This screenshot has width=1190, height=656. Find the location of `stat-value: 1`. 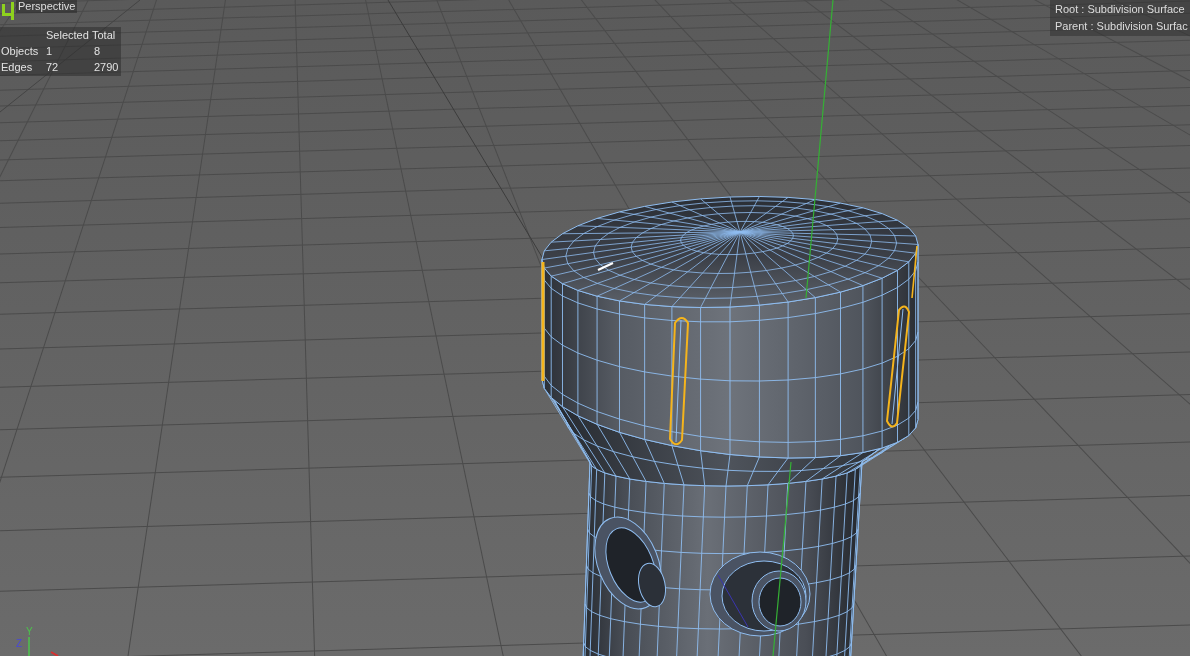

stat-value: 1 is located at coordinates (50, 51).